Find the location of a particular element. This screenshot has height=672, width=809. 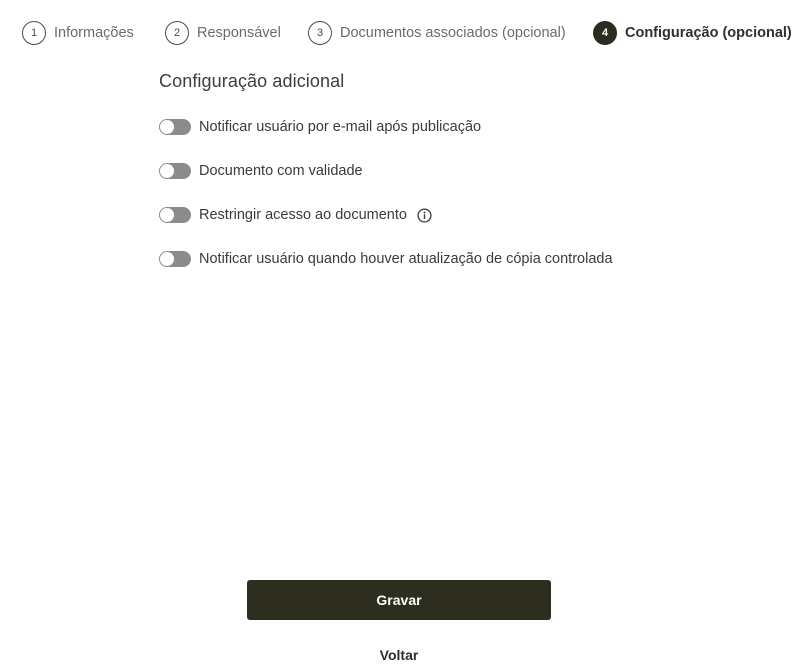

step-configuracao: 4 Configuração (opcional) is located at coordinates (692, 33).